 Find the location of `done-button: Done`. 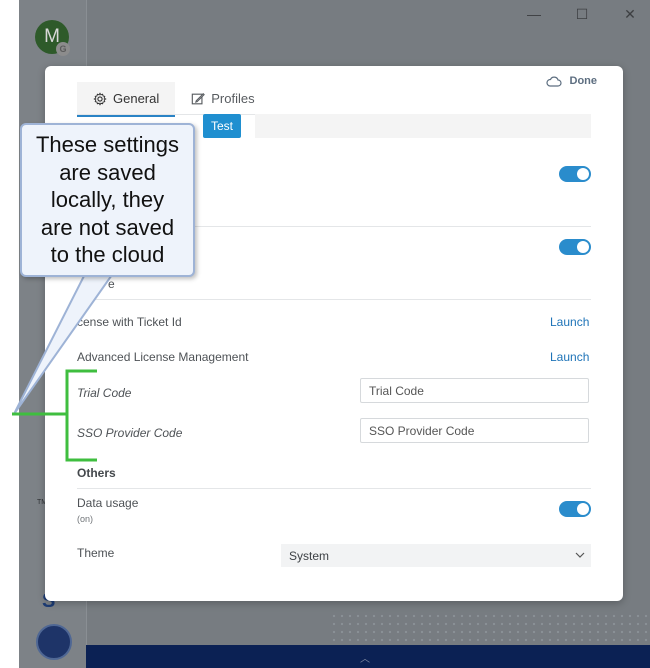

done-button: Done is located at coordinates (571, 81).